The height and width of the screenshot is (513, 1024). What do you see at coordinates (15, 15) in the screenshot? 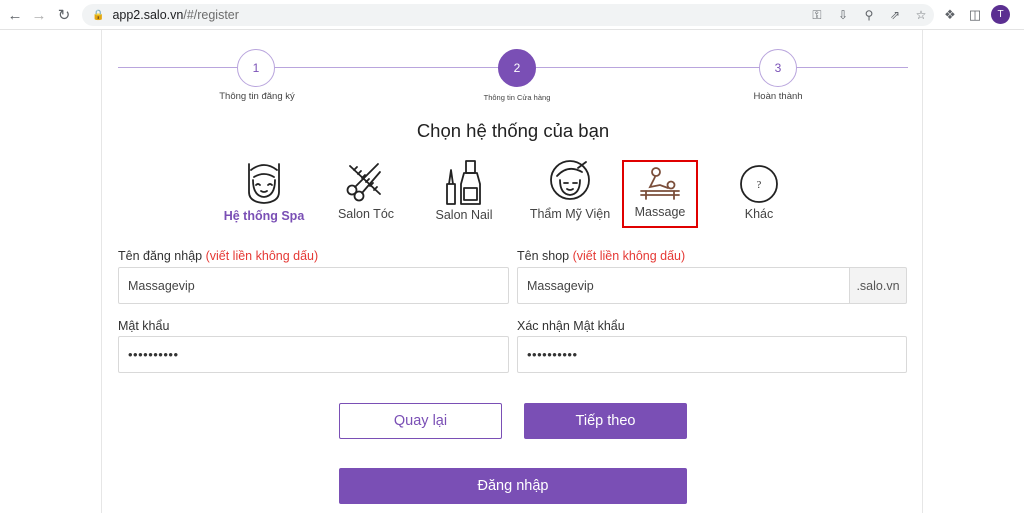
I see `back-arrow-icon: ←` at bounding box center [15, 15].